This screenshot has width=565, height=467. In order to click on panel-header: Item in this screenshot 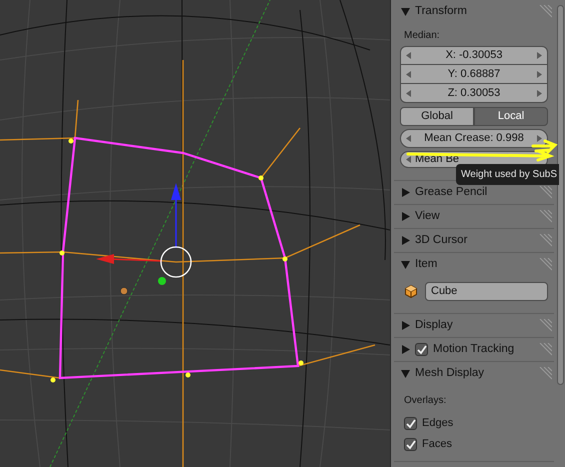, I will do `click(474, 264)`.